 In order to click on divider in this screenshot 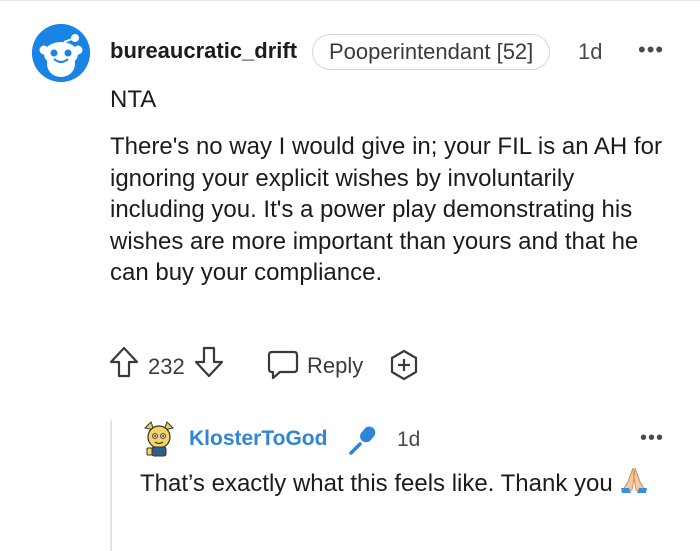, I will do `click(350, 0)`.